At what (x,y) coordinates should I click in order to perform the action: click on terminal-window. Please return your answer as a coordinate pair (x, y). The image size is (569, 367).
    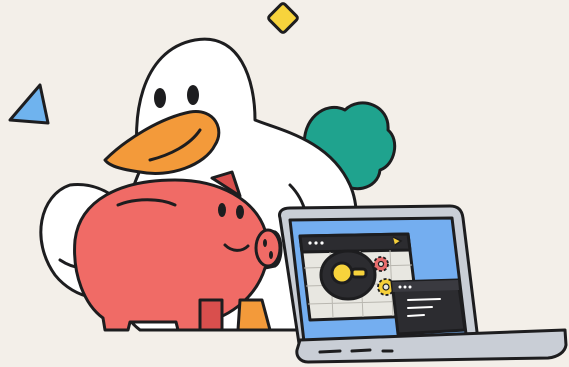
    Looking at the image, I should click on (428, 307).